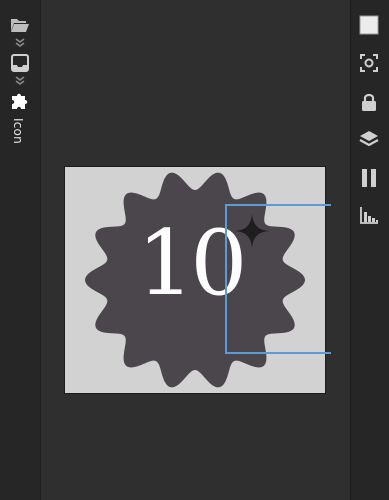  What do you see at coordinates (369, 102) in the screenshot?
I see `lock-icon` at bounding box center [369, 102].